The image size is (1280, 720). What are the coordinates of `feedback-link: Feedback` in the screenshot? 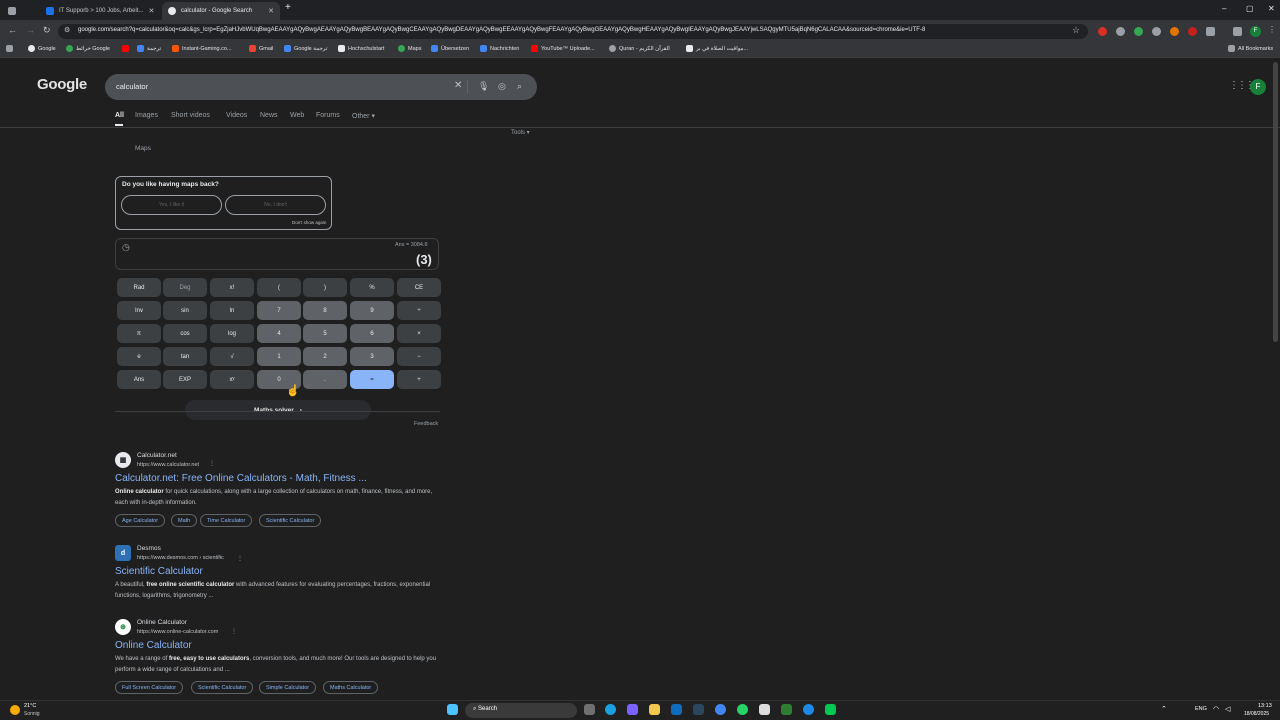 It's located at (426, 424).